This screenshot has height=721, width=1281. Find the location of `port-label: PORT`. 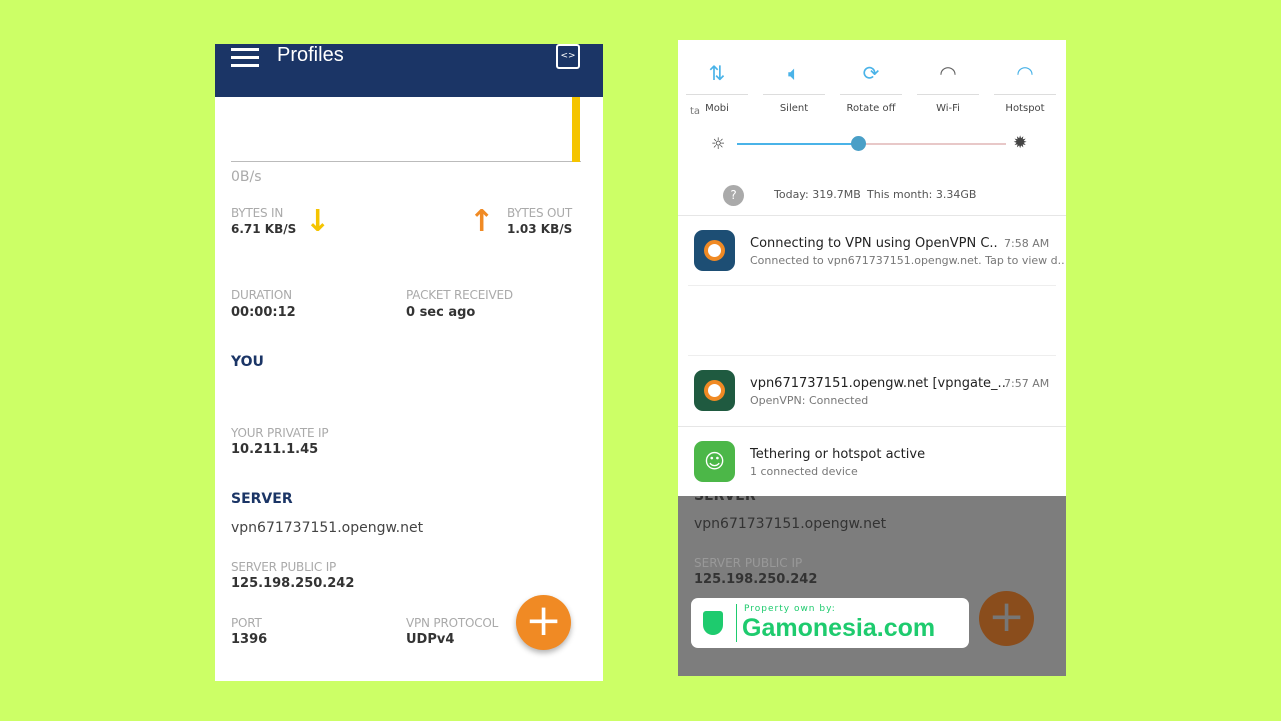

port-label: PORT is located at coordinates (246, 623).